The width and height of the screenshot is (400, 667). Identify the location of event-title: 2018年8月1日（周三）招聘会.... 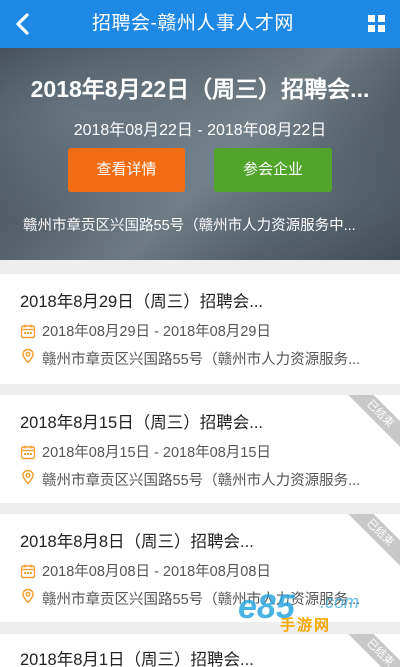
(137, 659).